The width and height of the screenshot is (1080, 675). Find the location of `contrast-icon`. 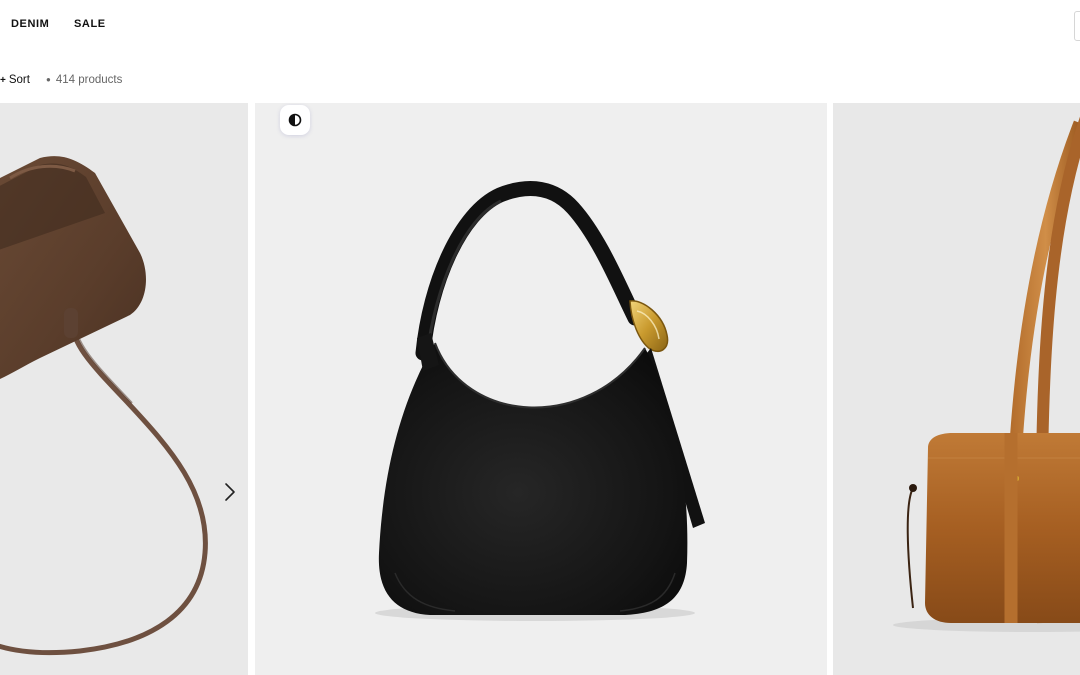

contrast-icon is located at coordinates (295, 120).